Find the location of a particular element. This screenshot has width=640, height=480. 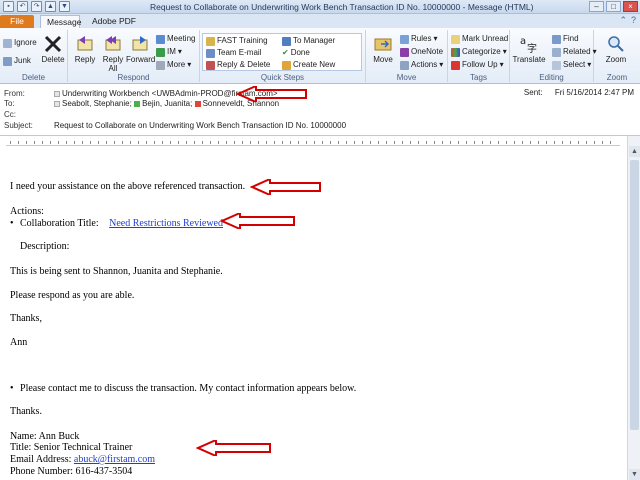

ribbon-collapse-icon: ⌃ is located at coordinates (623, 20).